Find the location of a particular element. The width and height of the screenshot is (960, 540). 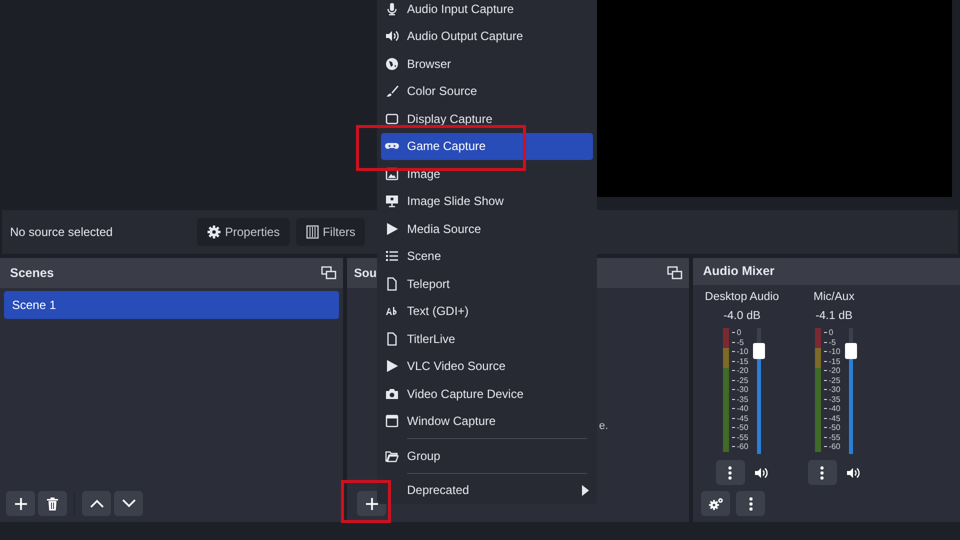

menu-item: Display Capture is located at coordinates (487, 118).